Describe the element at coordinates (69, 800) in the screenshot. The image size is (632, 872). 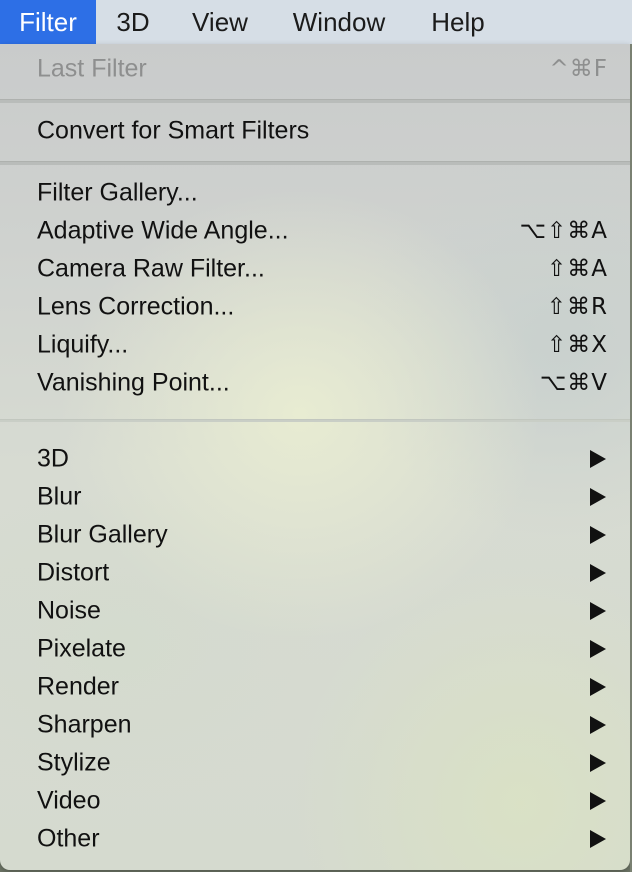
I see `menu-item-label: Video` at that location.